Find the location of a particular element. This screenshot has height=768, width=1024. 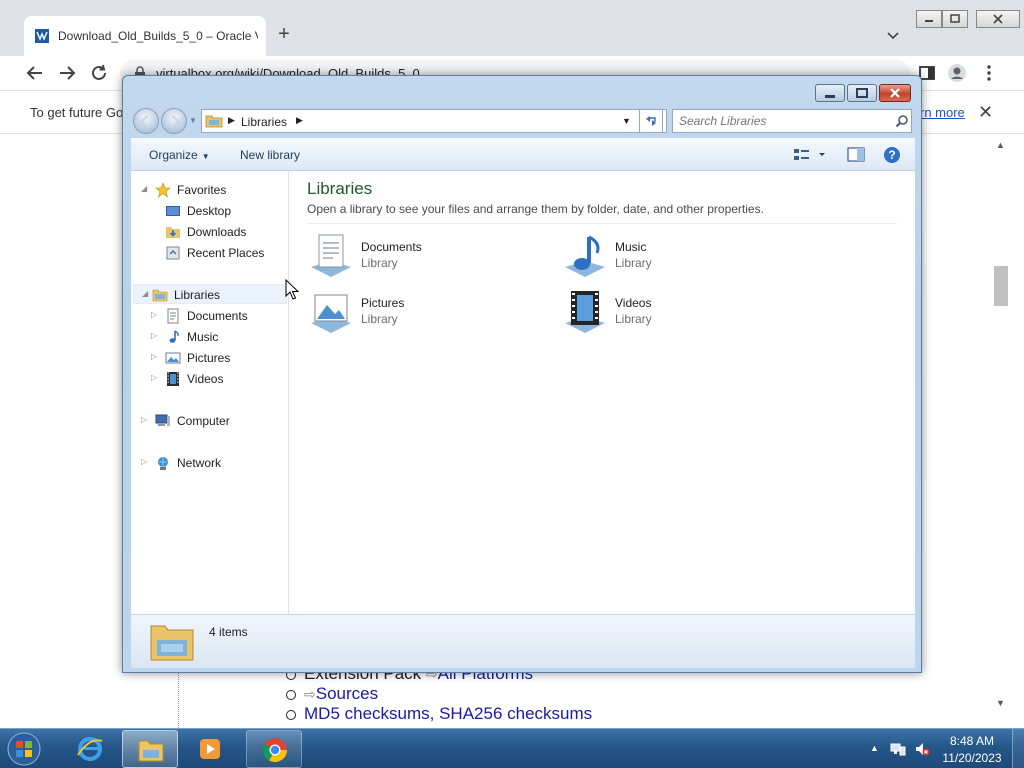

forward-button is located at coordinates (174, 121).